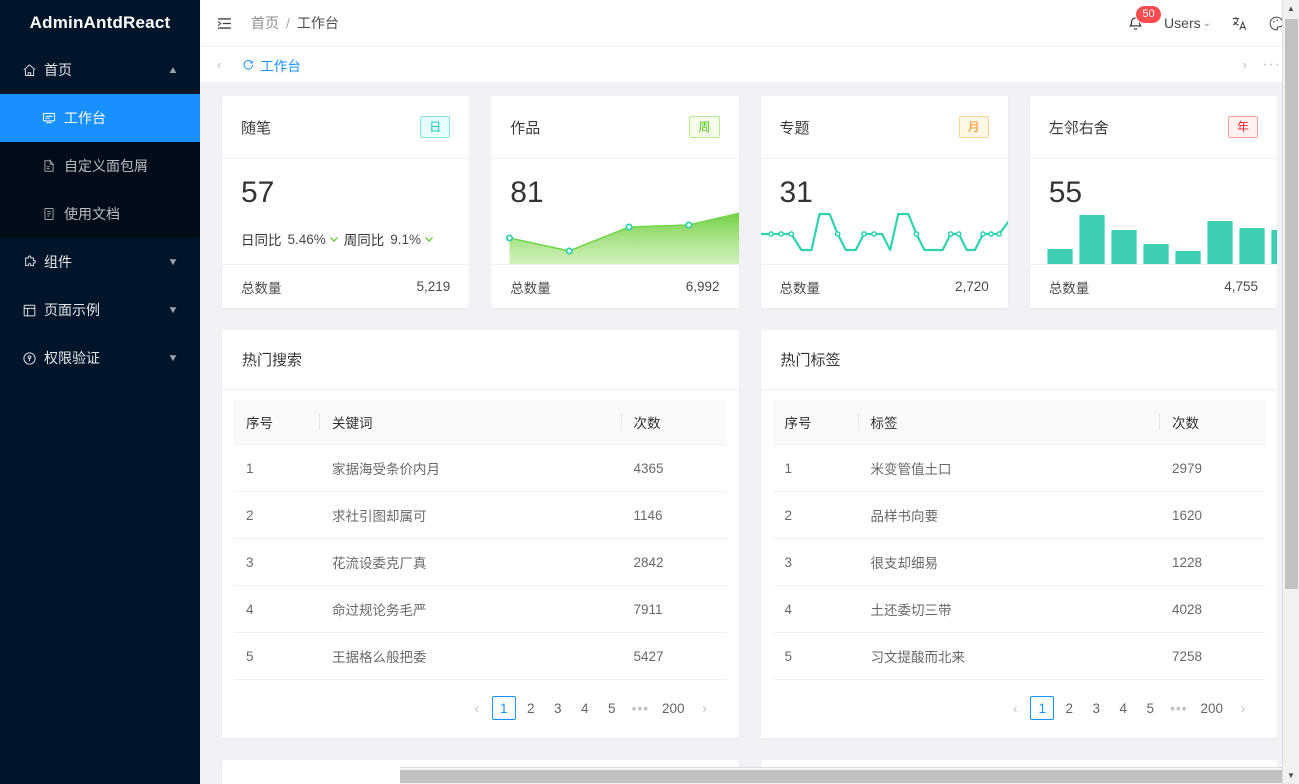 This screenshot has height=784, width=1299. I want to click on scroll-down-arrow-icon: ▼, so click(1290, 775).